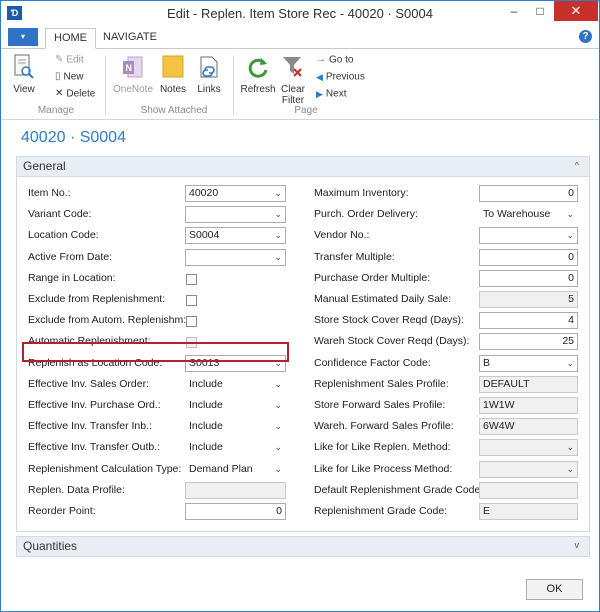 This screenshot has width=600, height=612. What do you see at coordinates (70, 38) in the screenshot?
I see `tab-home: HOME` at bounding box center [70, 38].